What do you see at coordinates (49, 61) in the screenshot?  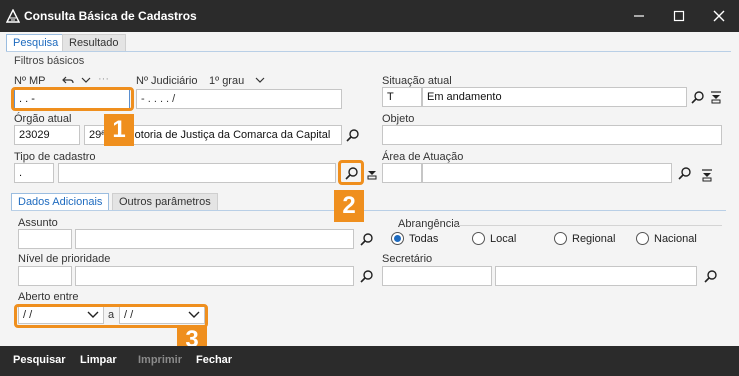 I see `filtros-title: Filtros básicos` at bounding box center [49, 61].